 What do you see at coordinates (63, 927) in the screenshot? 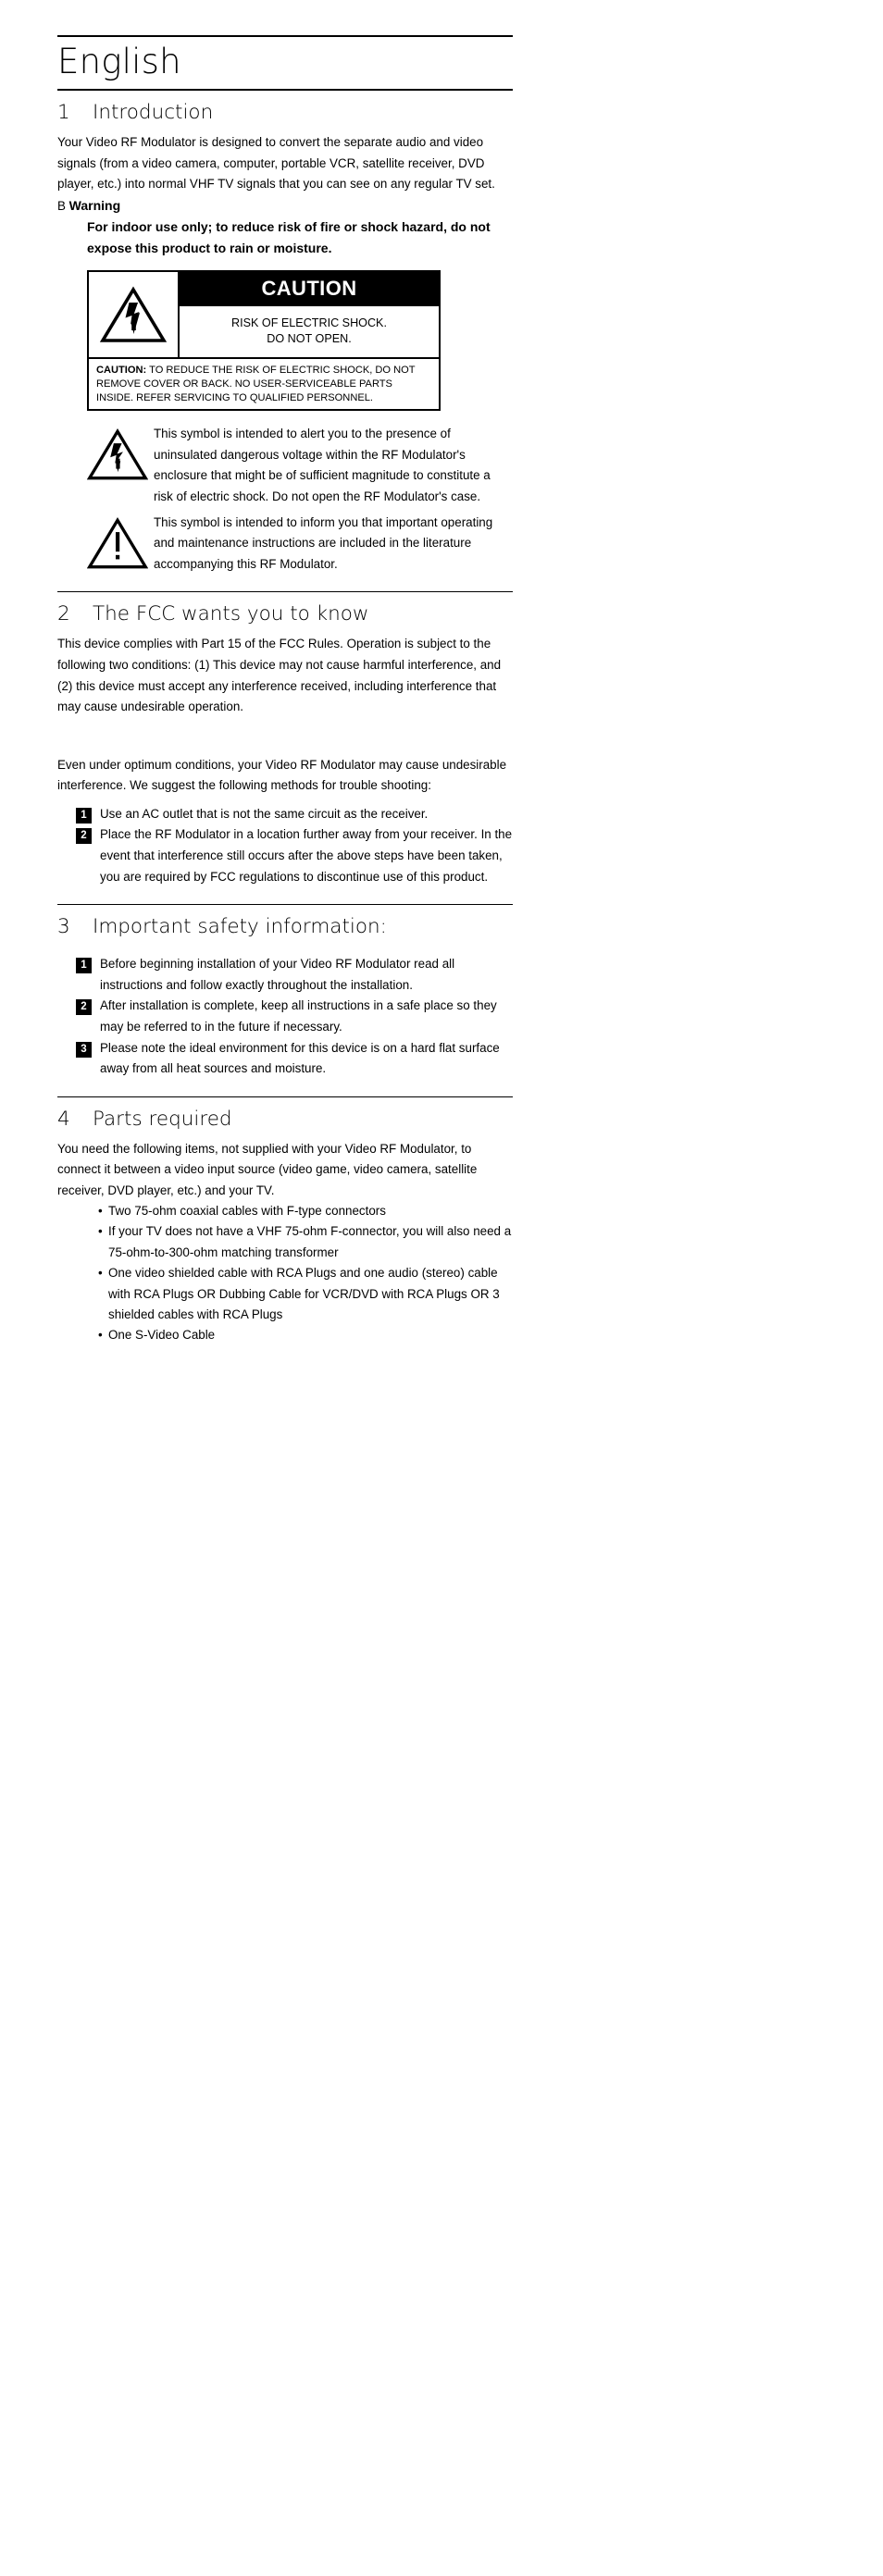
I see `section-number: 3` at bounding box center [63, 927].